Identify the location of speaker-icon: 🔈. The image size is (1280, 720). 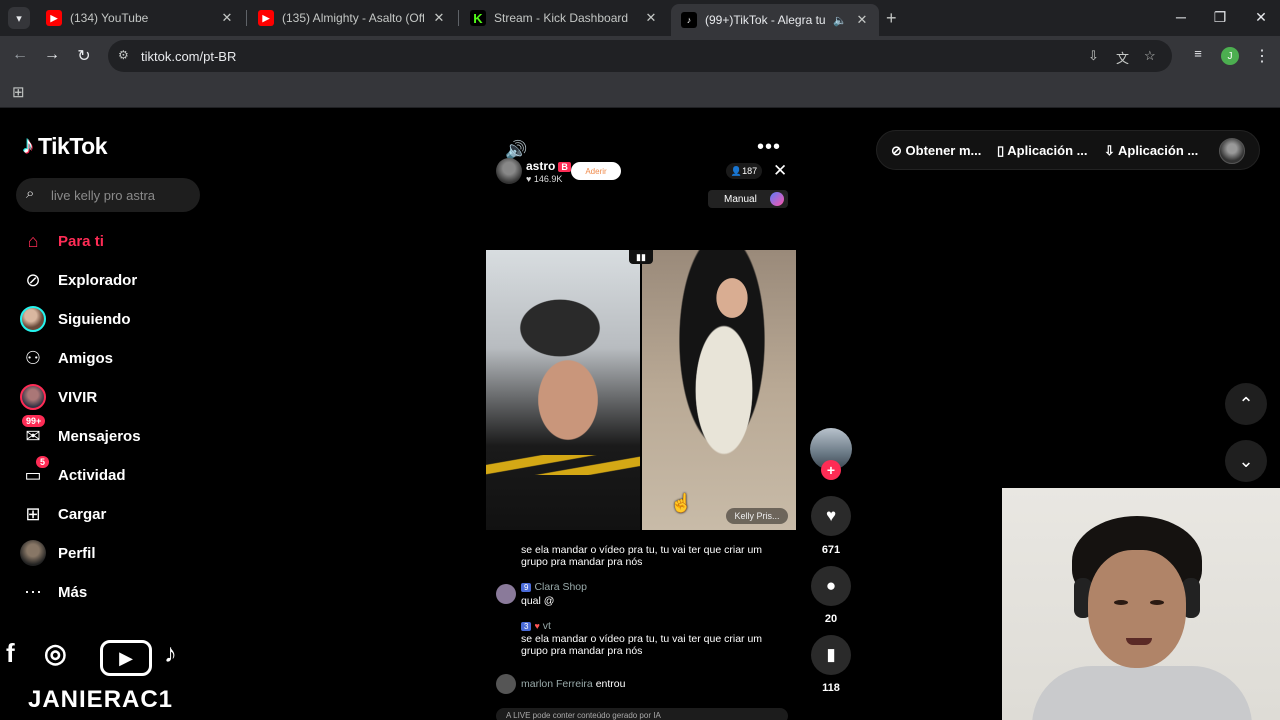
(840, 20).